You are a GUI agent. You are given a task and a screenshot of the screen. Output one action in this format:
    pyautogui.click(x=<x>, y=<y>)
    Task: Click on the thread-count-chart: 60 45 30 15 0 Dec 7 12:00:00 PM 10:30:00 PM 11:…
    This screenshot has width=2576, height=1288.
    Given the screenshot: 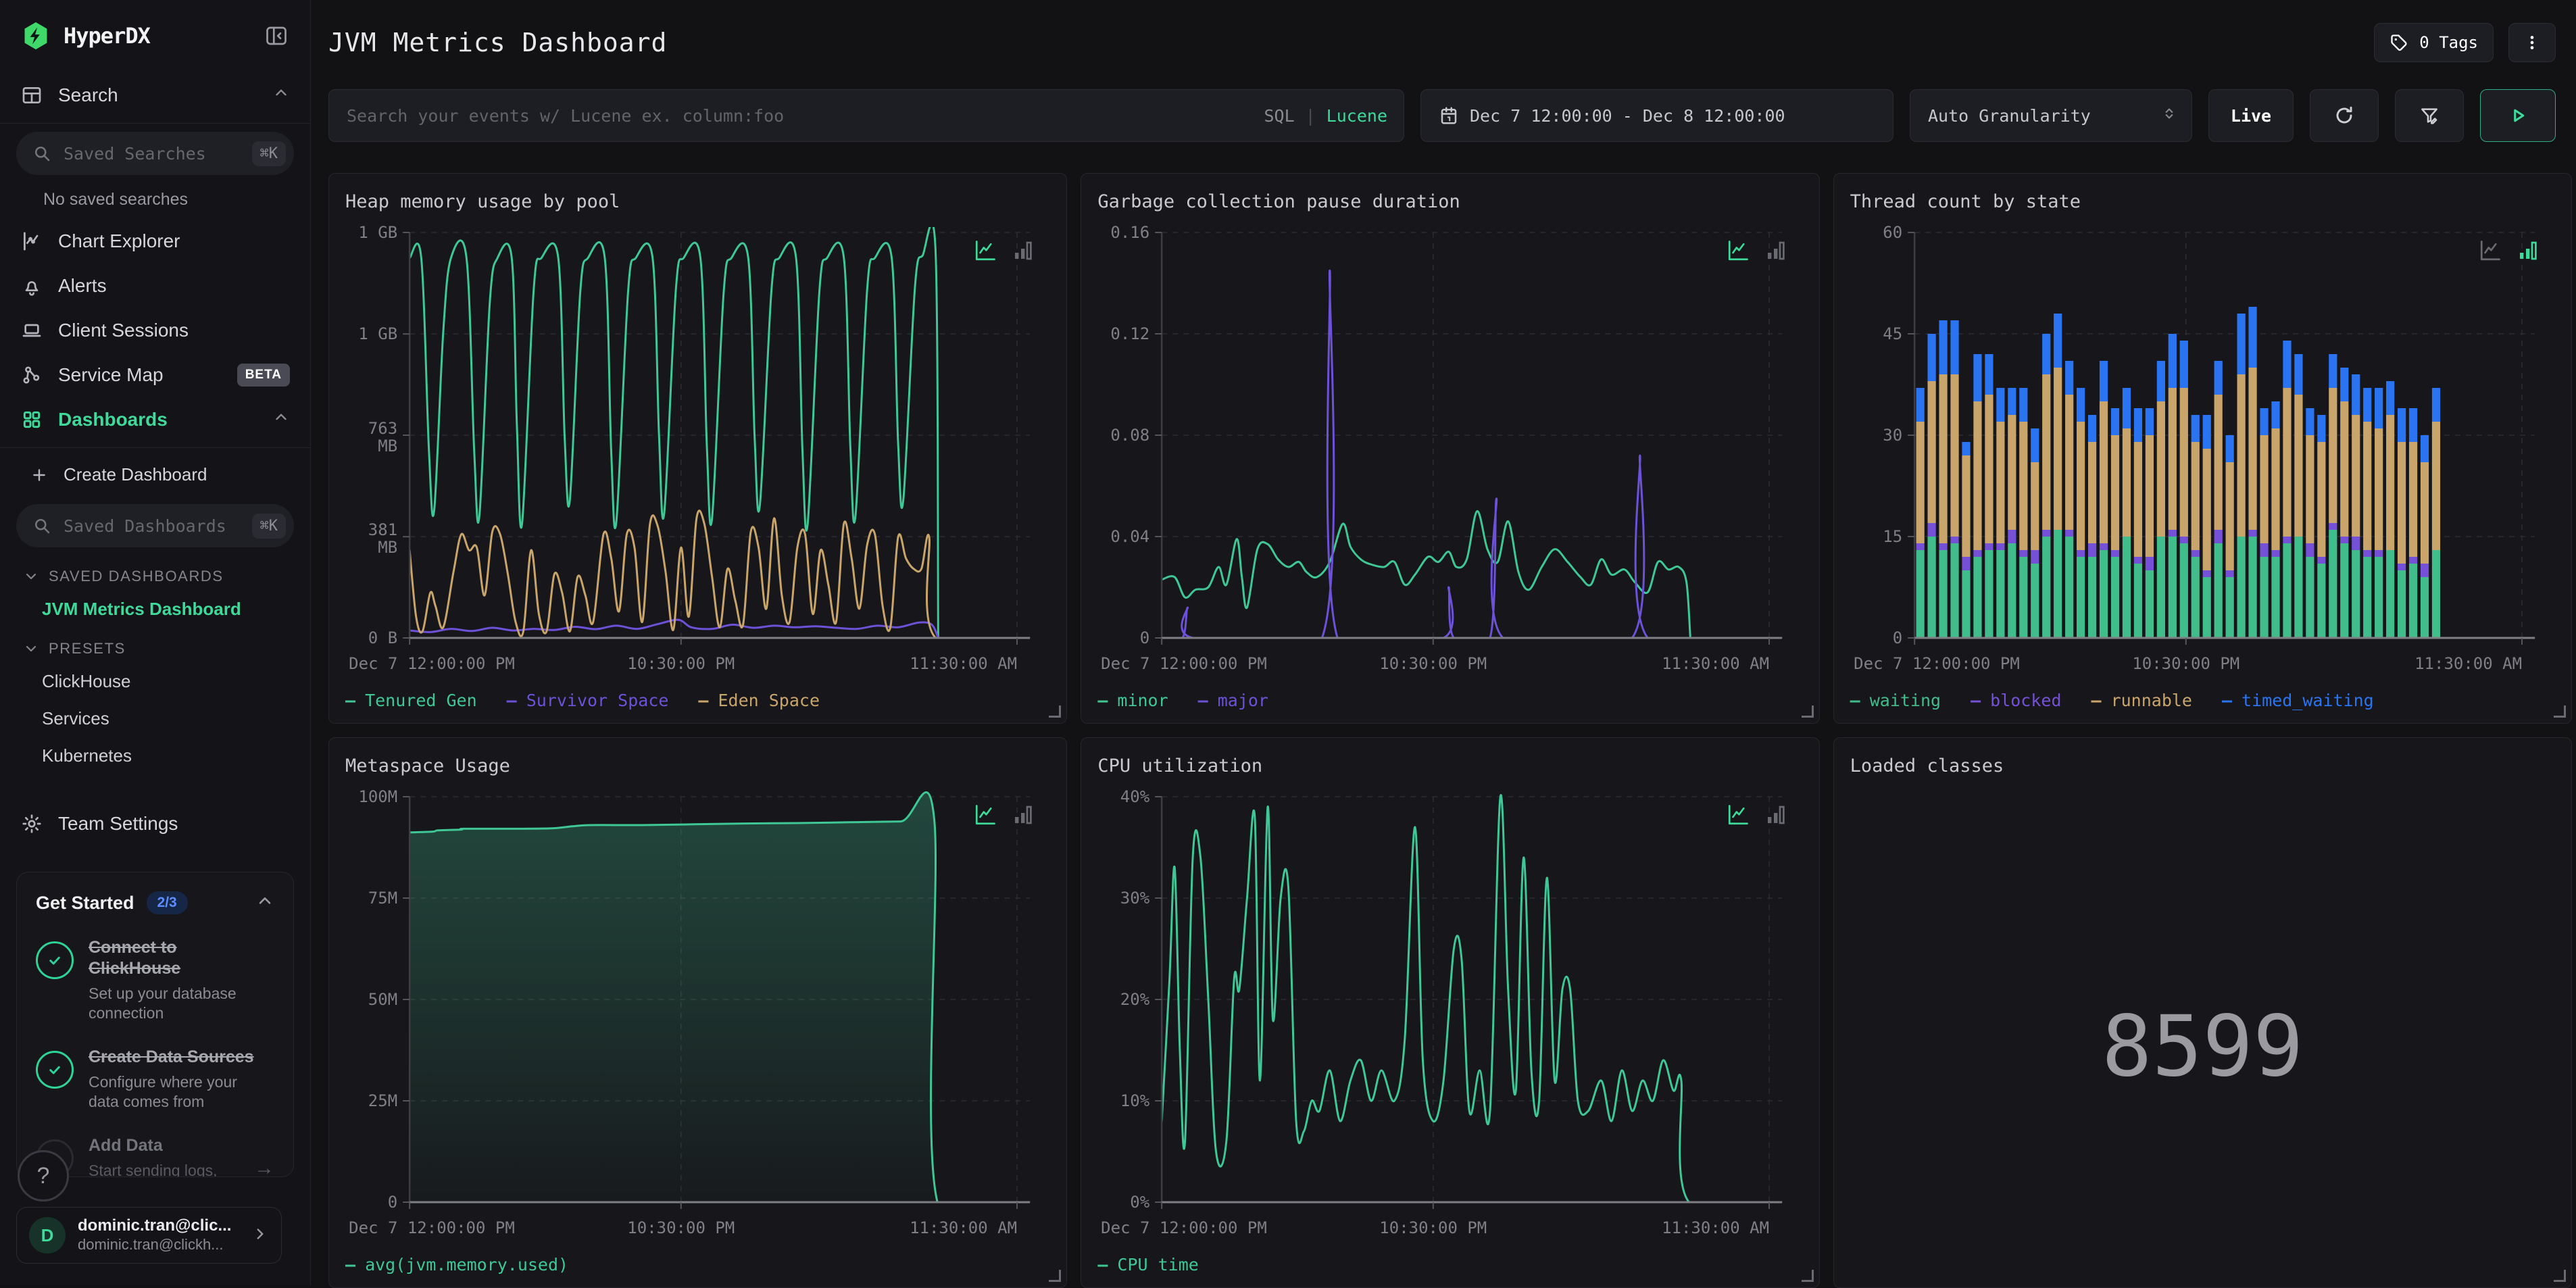 What is the action you would take?
    pyautogui.click(x=2203, y=450)
    